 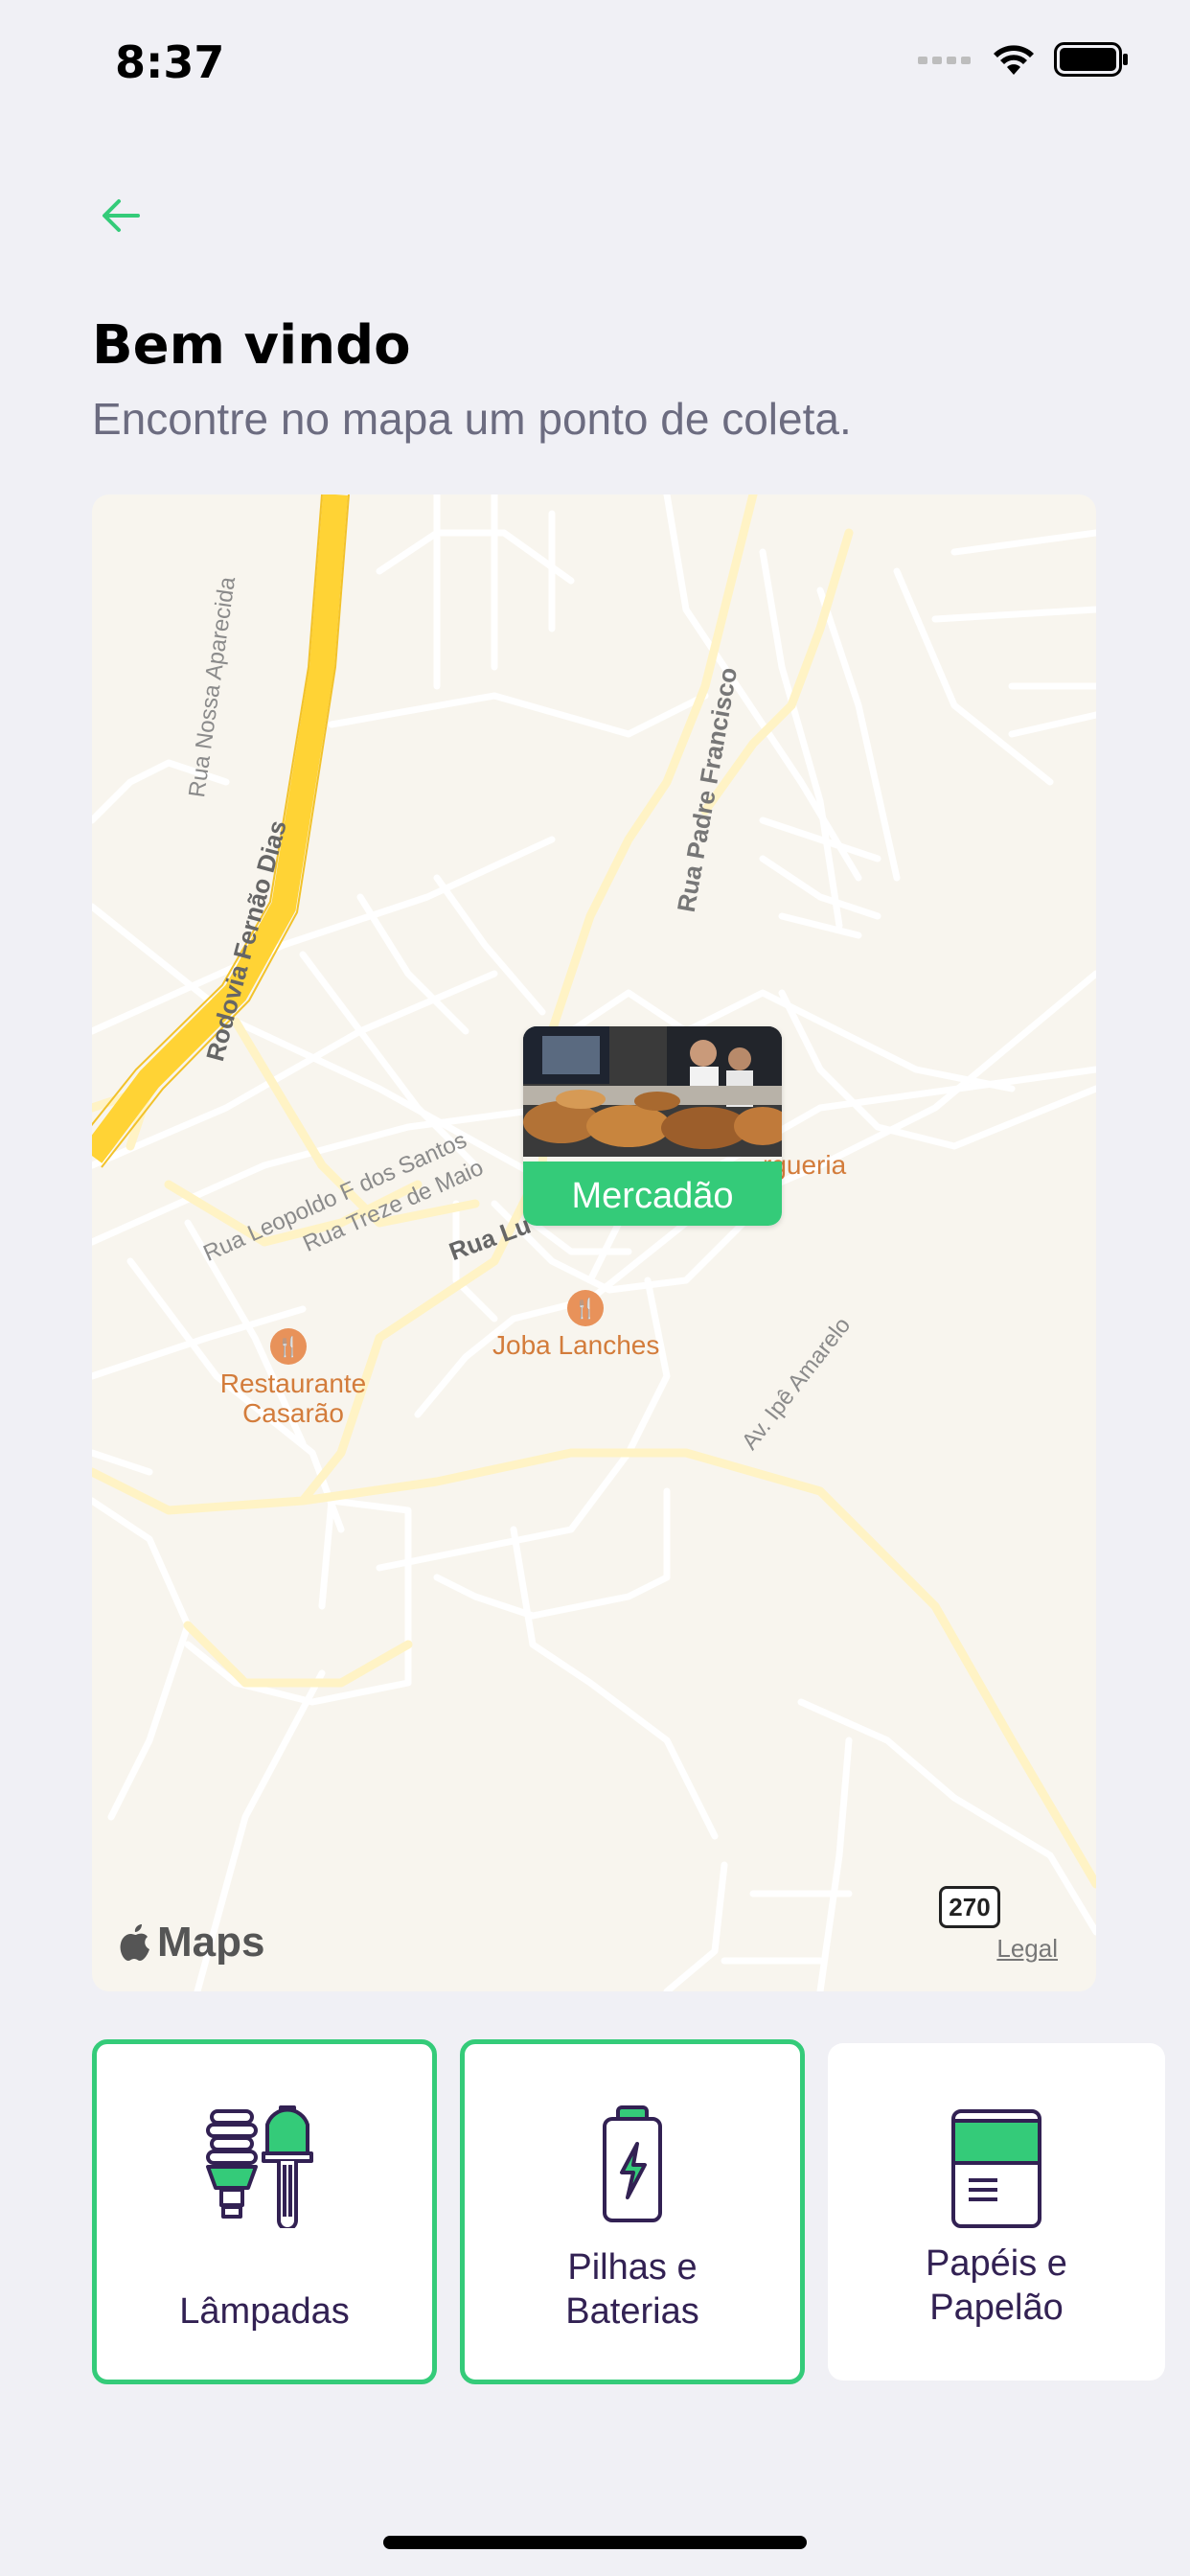 What do you see at coordinates (946, 62) in the screenshot?
I see `signal-icon` at bounding box center [946, 62].